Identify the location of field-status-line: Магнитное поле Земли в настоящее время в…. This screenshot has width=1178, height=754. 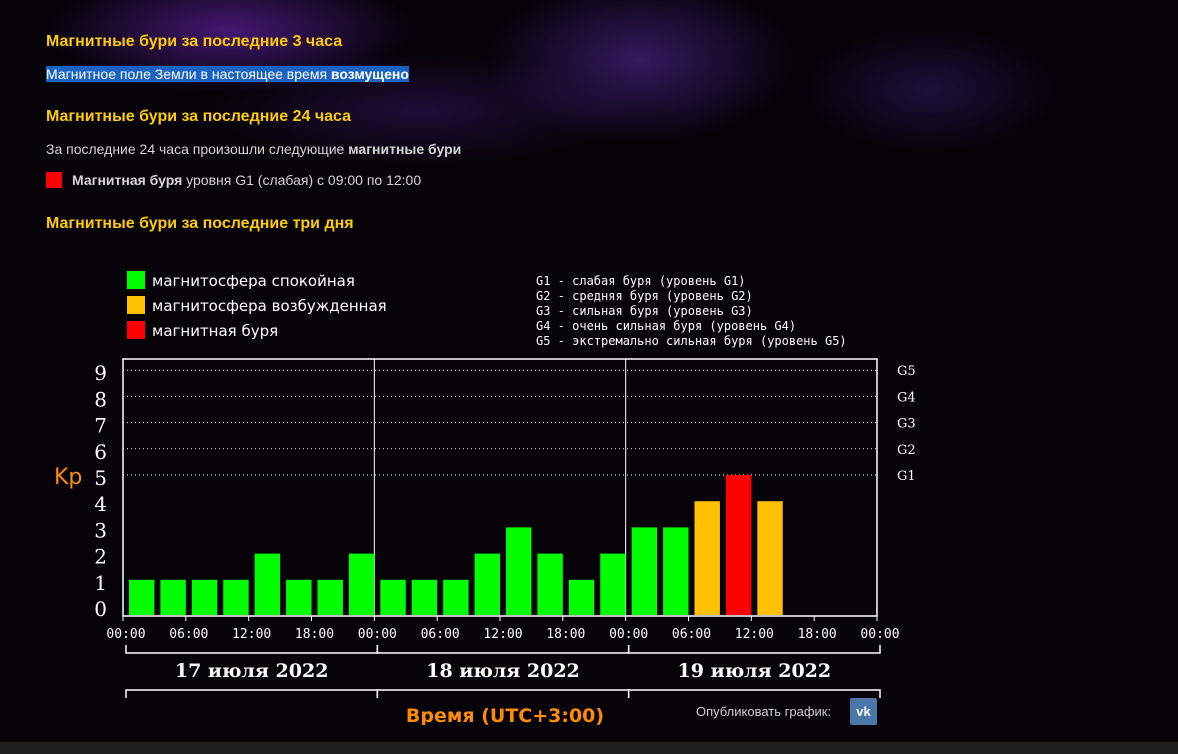
(227, 74).